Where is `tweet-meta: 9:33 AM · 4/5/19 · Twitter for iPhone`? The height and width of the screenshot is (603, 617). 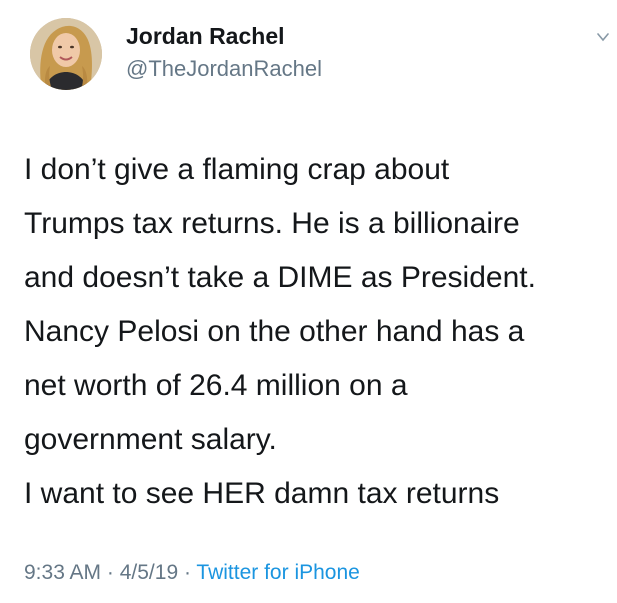
tweet-meta: 9:33 AM · 4/5/19 · Twitter for iPhone is located at coordinates (192, 573).